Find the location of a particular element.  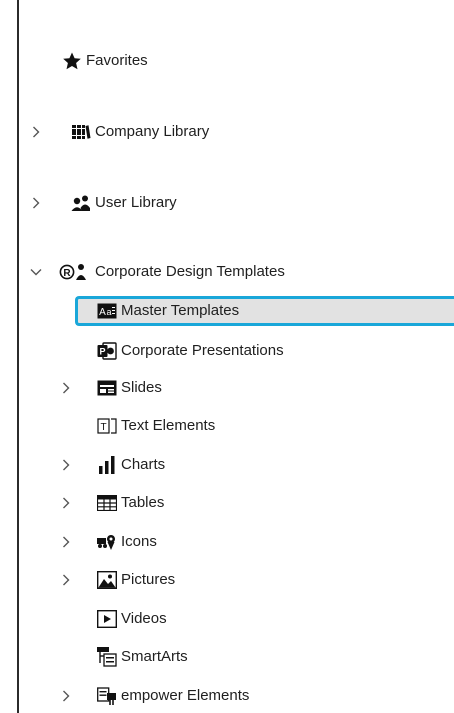

tree-item-tables: Tables is located at coordinates (130, 503).